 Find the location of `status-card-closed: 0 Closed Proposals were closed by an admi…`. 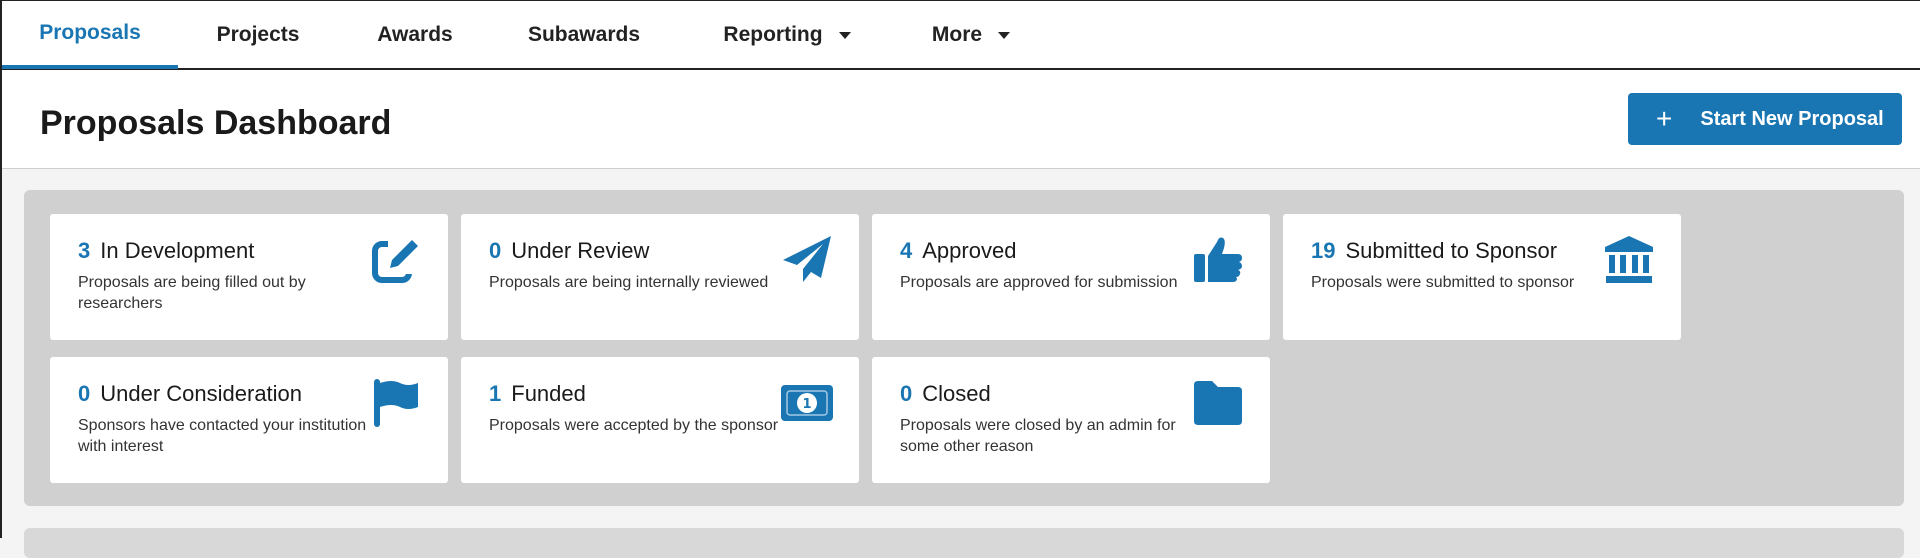

status-card-closed: 0 Closed Proposals were closed by an admi… is located at coordinates (1071, 420).